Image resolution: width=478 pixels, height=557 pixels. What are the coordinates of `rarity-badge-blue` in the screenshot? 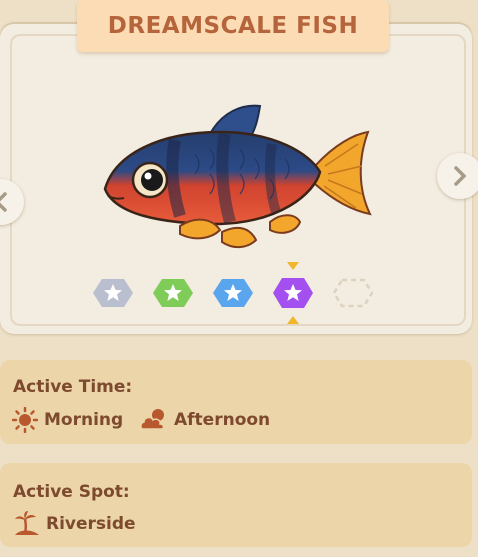 It's located at (233, 293).